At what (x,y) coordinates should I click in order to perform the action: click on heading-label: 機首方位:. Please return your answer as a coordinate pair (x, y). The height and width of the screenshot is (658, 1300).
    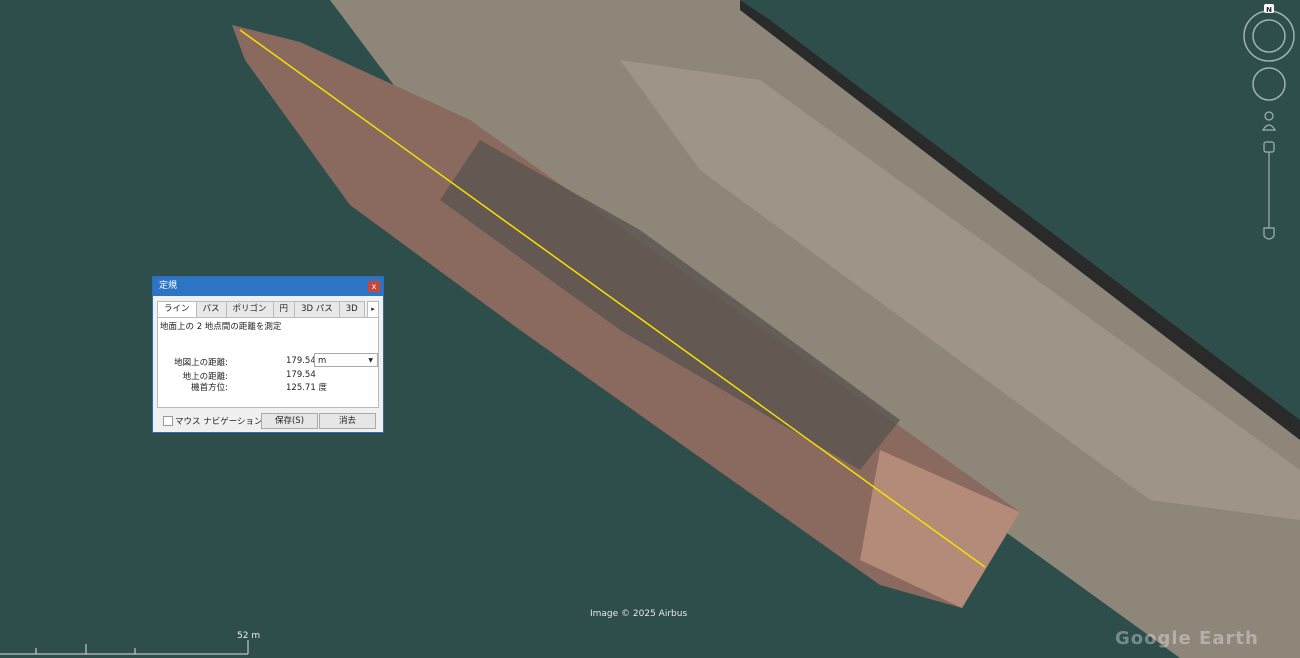
    Looking at the image, I should click on (209, 388).